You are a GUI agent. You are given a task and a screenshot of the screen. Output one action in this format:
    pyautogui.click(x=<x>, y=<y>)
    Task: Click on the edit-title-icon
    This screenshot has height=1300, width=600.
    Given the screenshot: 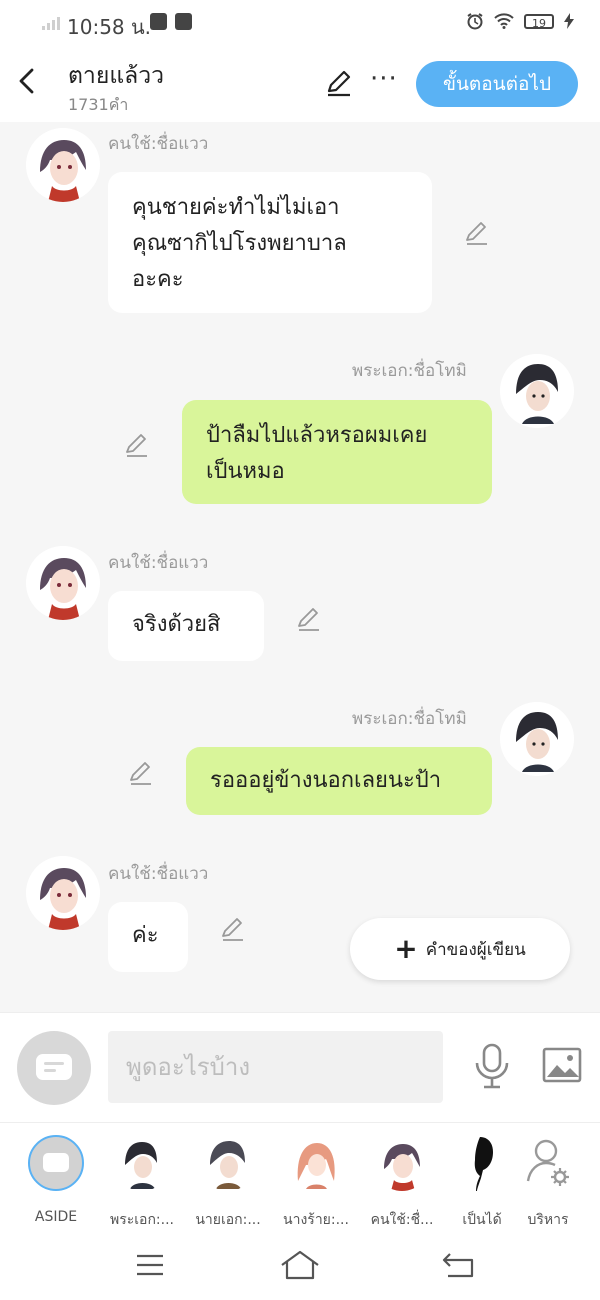 What is the action you would take?
    pyautogui.click(x=339, y=83)
    